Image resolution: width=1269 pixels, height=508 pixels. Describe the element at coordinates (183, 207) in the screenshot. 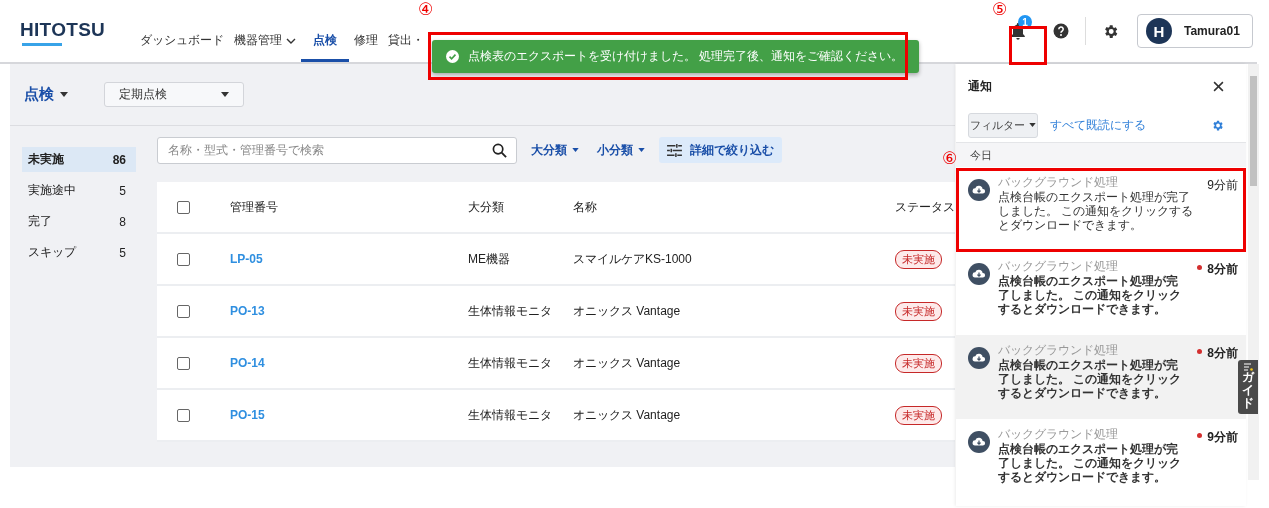

I see `select-all-checkbox` at that location.